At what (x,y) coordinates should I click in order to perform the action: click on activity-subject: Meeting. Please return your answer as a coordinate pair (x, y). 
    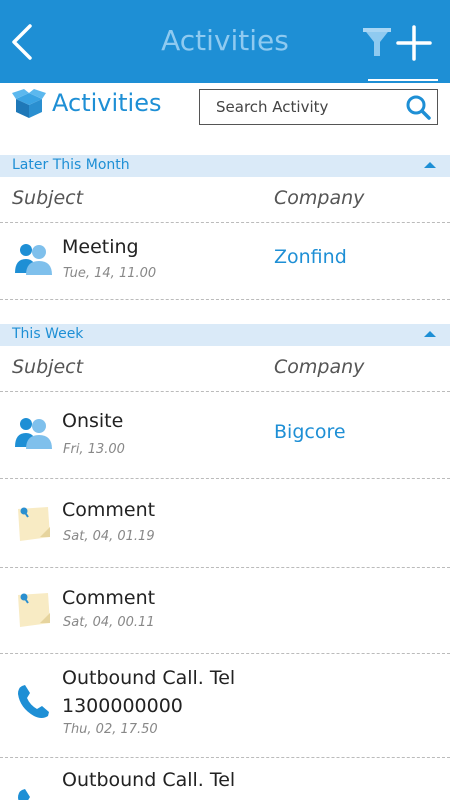
    Looking at the image, I should click on (100, 247).